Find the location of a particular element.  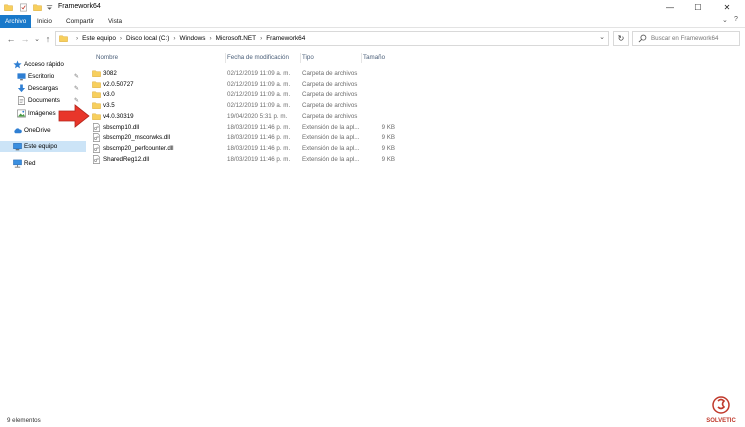

breadcrumb-microsoft-net: Microsoft.NET is located at coordinates (236, 38).